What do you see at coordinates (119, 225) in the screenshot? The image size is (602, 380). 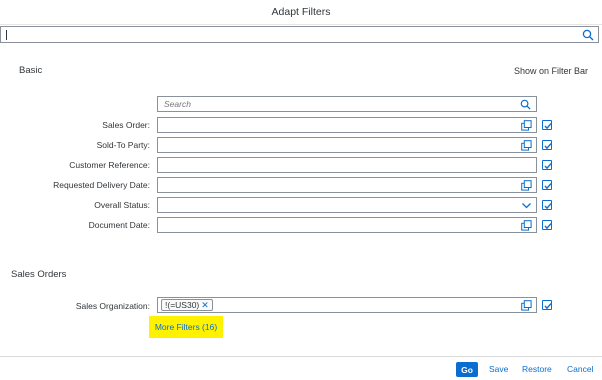 I see `label-document-date: Document Date:` at bounding box center [119, 225].